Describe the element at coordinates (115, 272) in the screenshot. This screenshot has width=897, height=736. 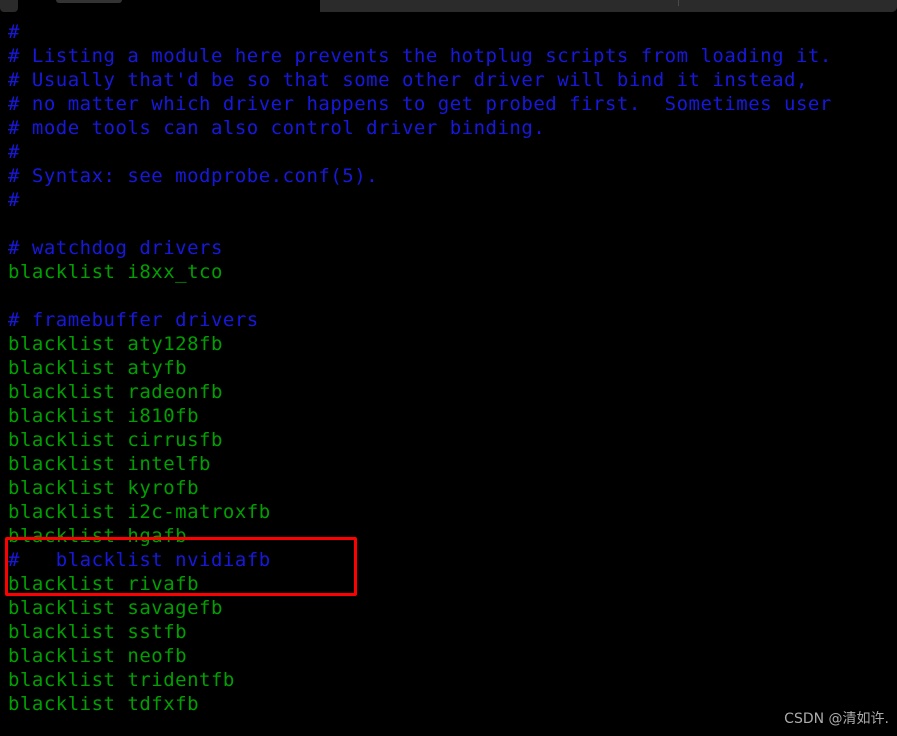
I see `terminal-line: blacklist i8xx_tco` at that location.